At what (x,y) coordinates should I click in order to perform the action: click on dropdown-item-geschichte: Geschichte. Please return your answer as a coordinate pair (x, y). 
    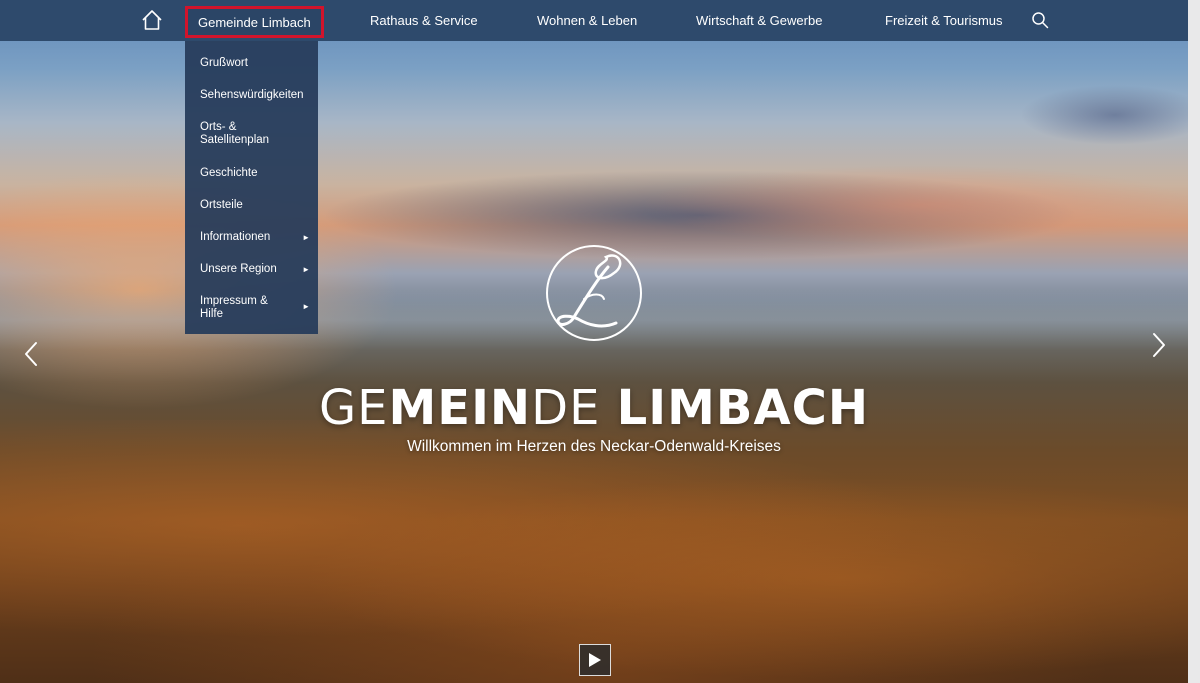
    Looking at the image, I should click on (255, 173).